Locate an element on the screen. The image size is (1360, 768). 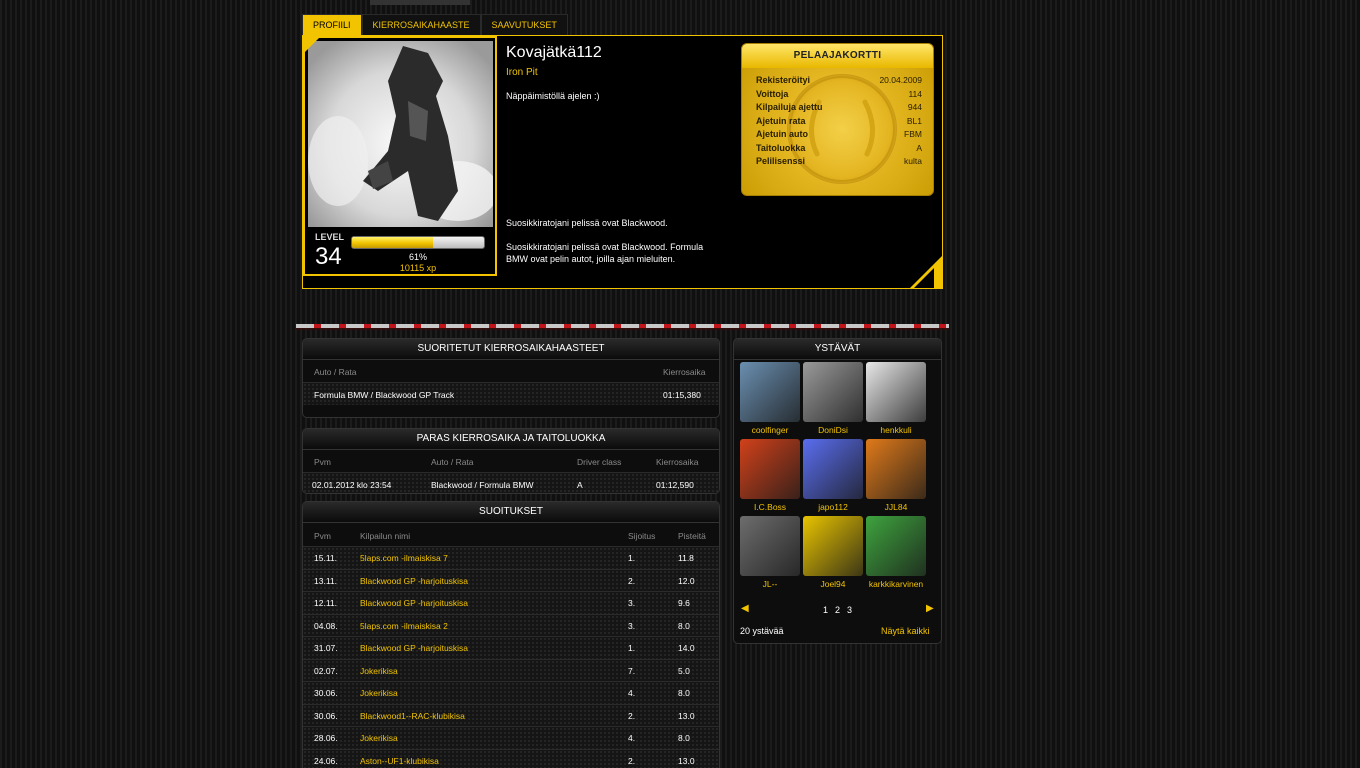
best-lap-title: PARAS KIERROSAIKA JA TAITOLUOKKA is located at coordinates (511, 439).